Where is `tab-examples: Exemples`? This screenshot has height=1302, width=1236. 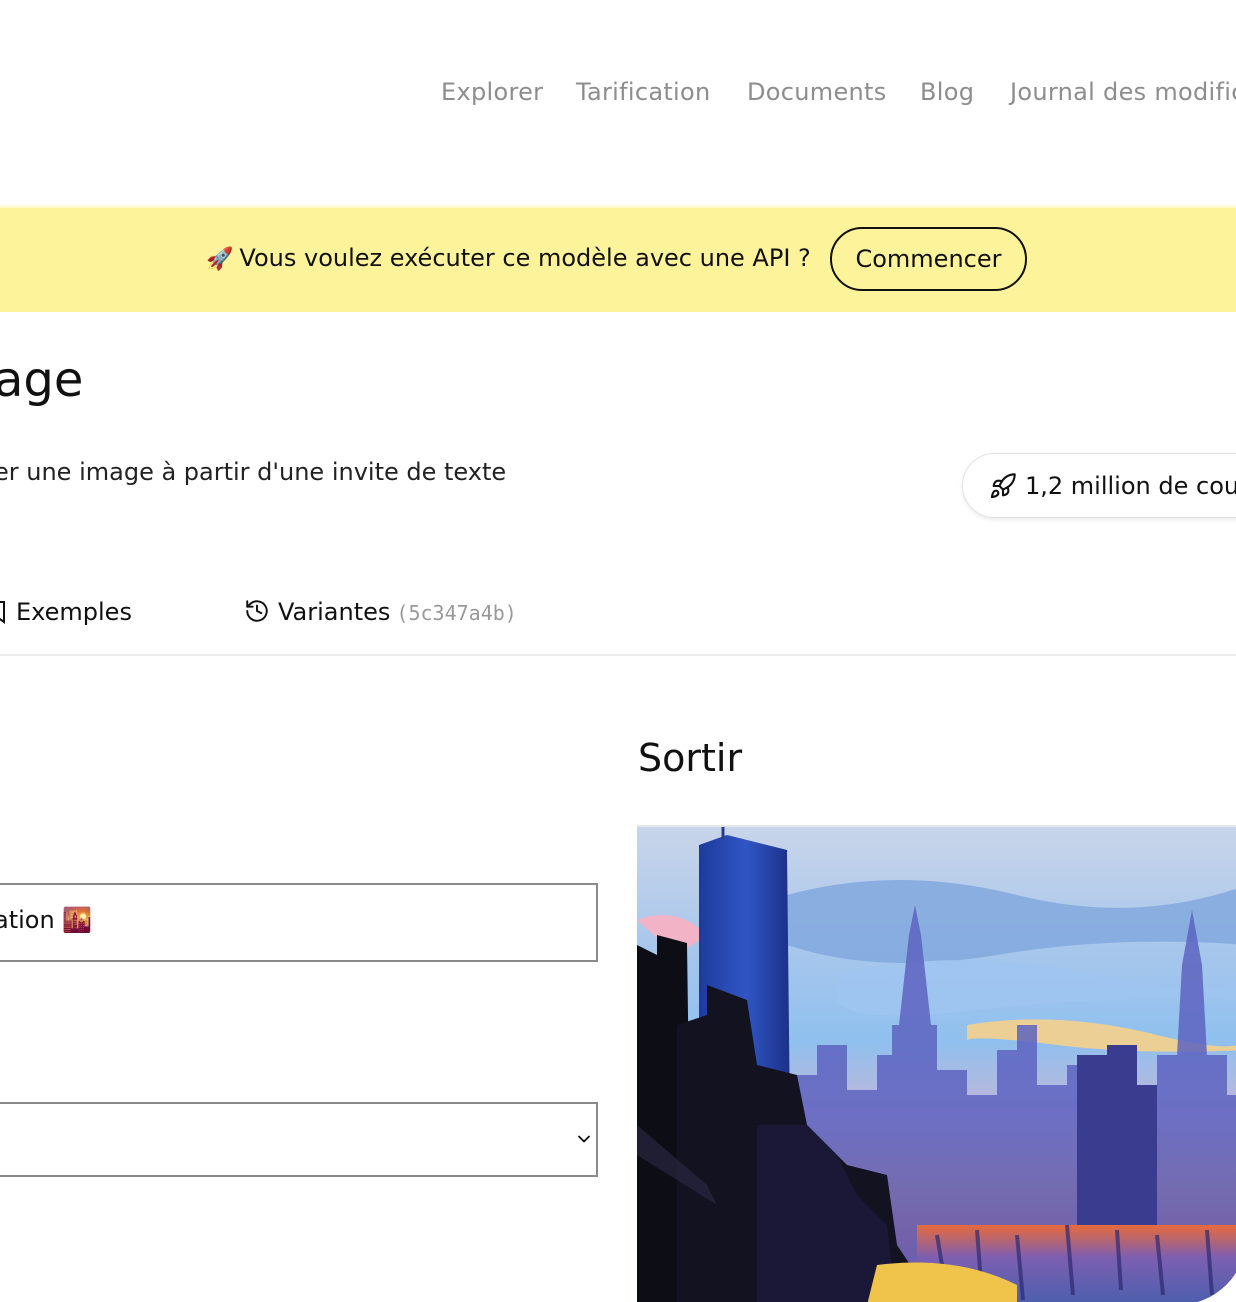 tab-examples: Exemples is located at coordinates (66, 614).